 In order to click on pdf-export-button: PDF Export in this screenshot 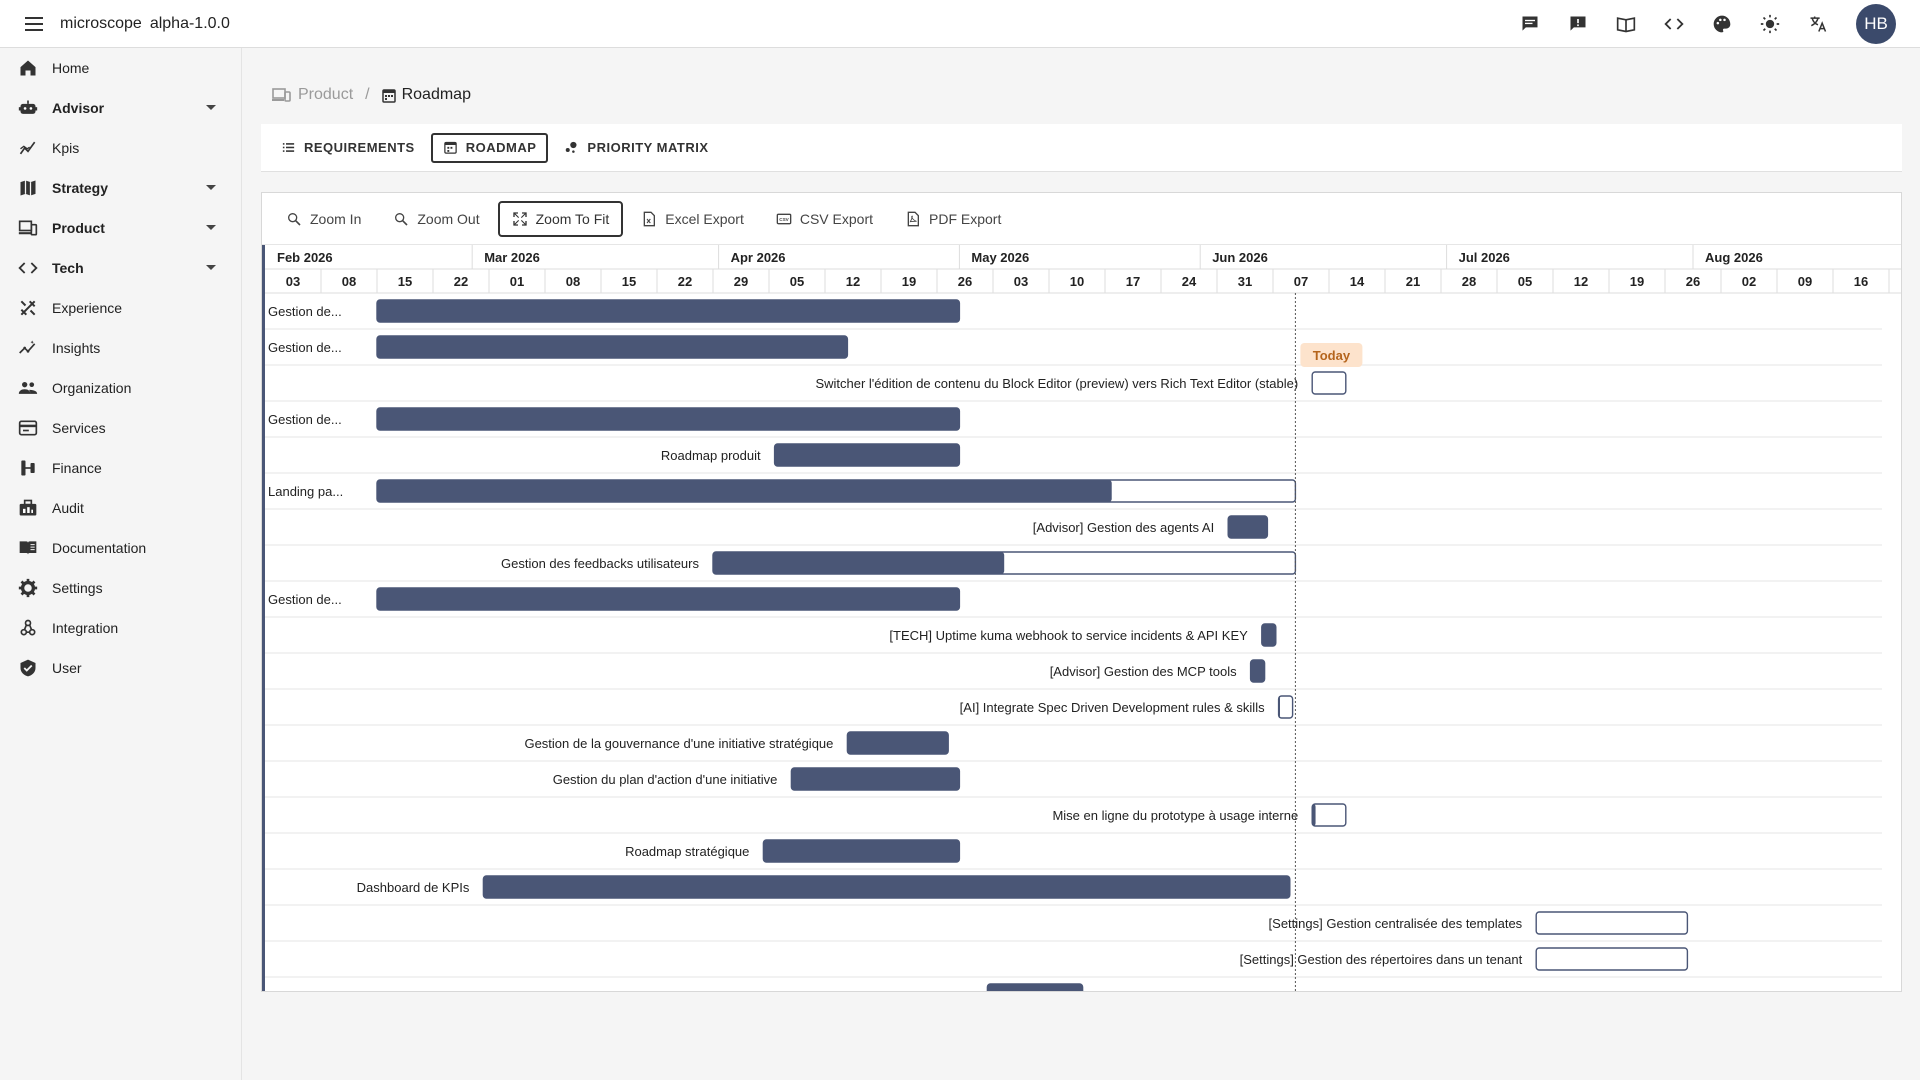, I will do `click(953, 219)`.